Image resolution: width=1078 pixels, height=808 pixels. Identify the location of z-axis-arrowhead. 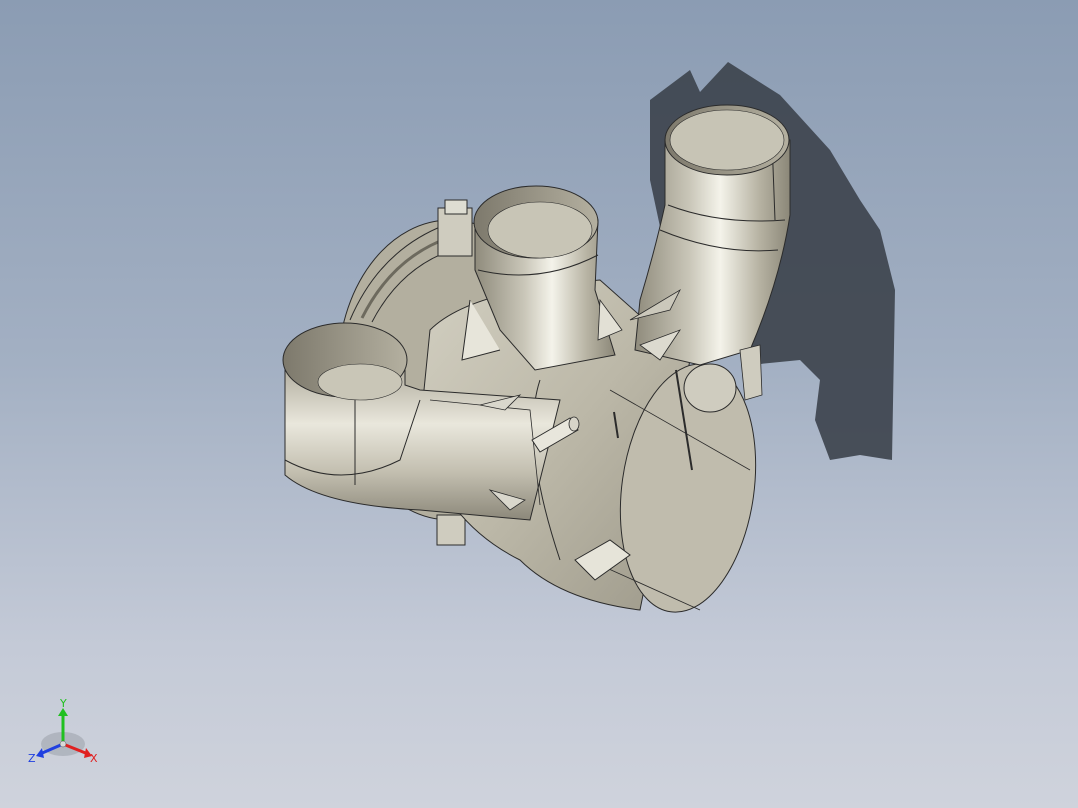
(40, 753).